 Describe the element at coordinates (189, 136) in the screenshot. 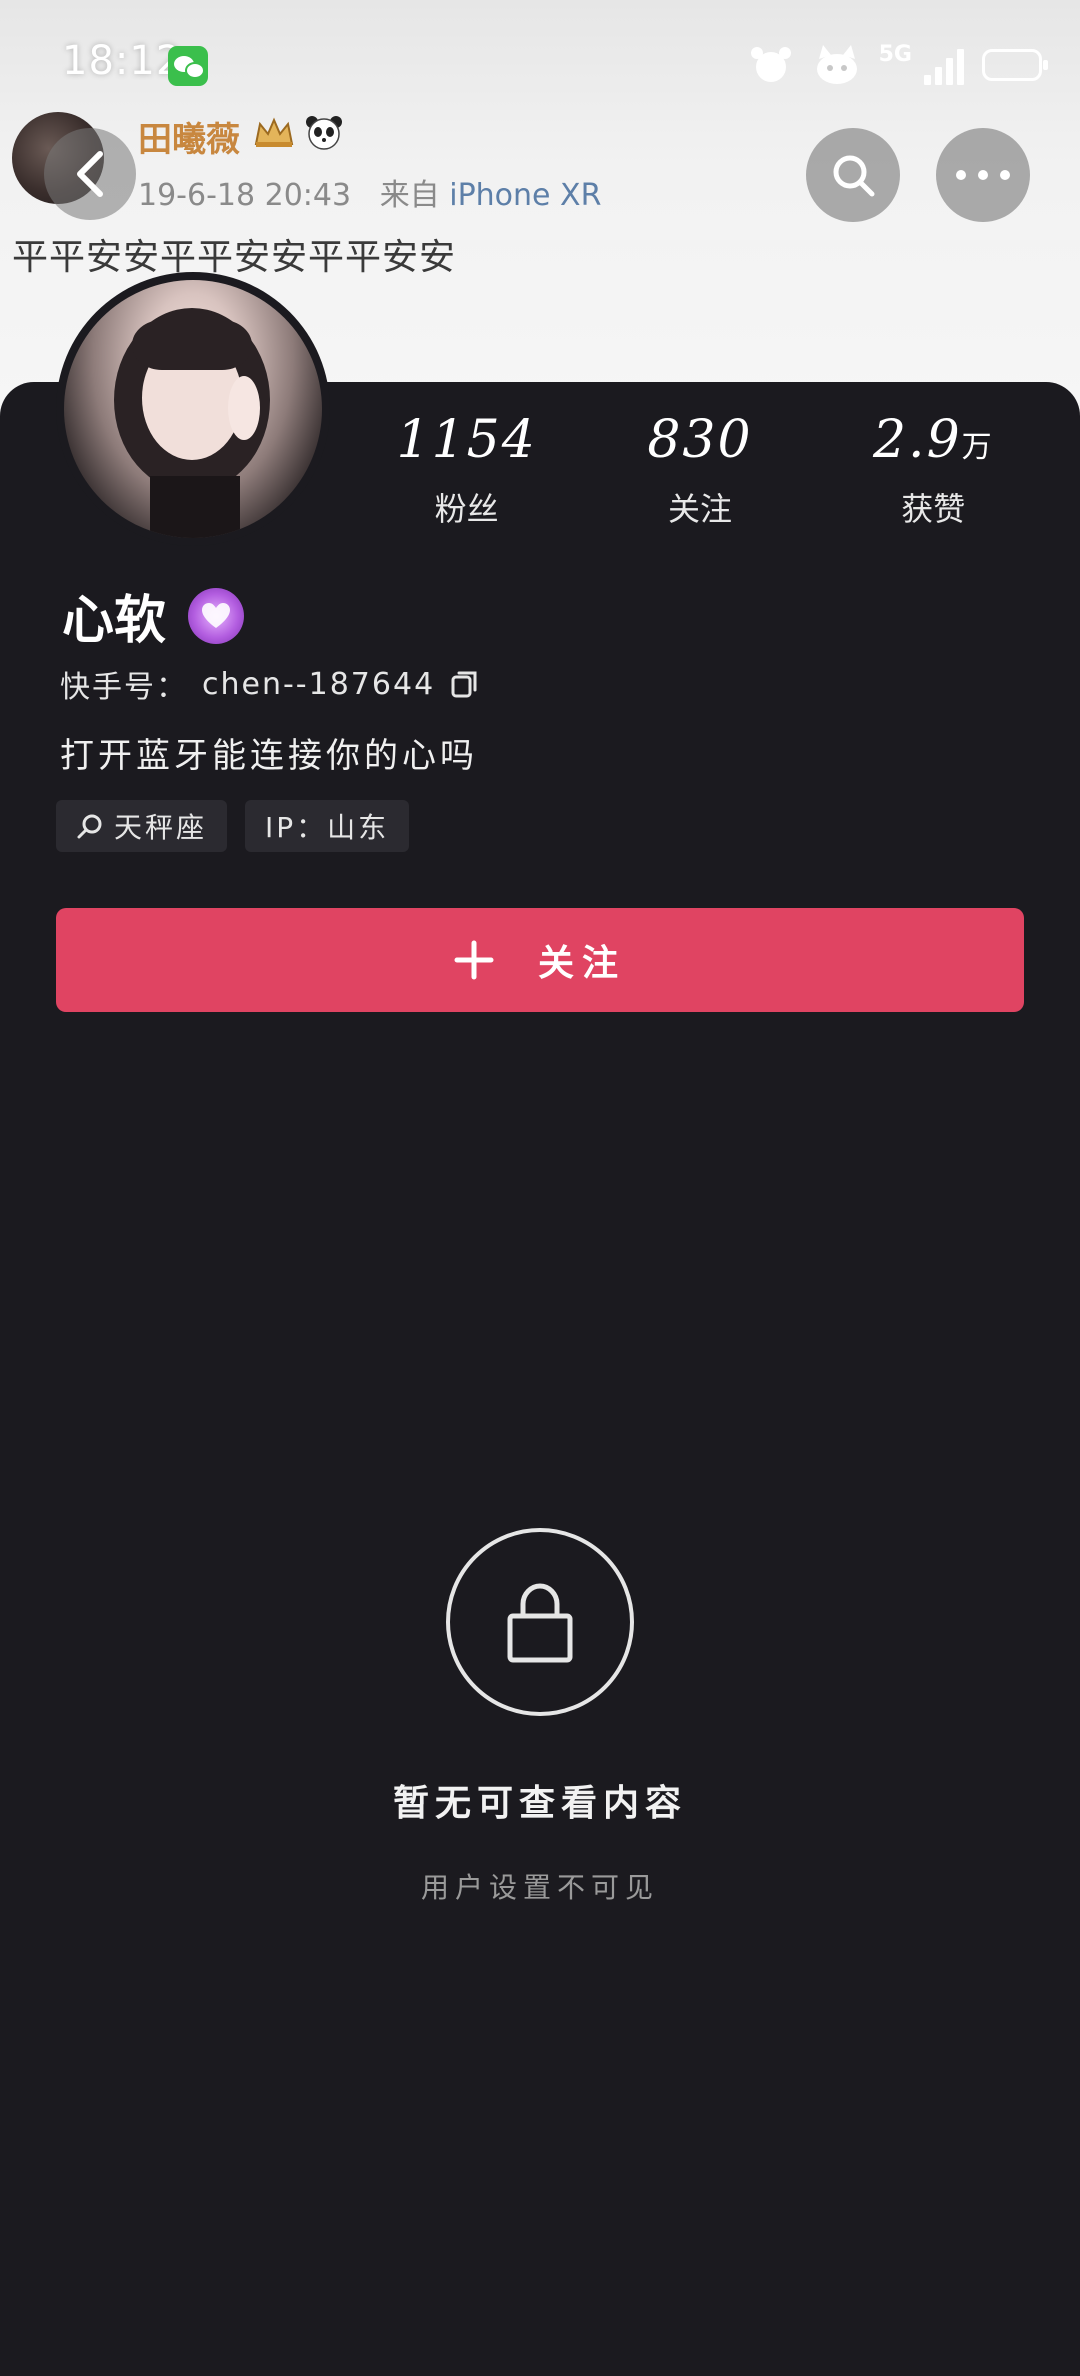

I see `post-author-name: 田曦薇` at that location.